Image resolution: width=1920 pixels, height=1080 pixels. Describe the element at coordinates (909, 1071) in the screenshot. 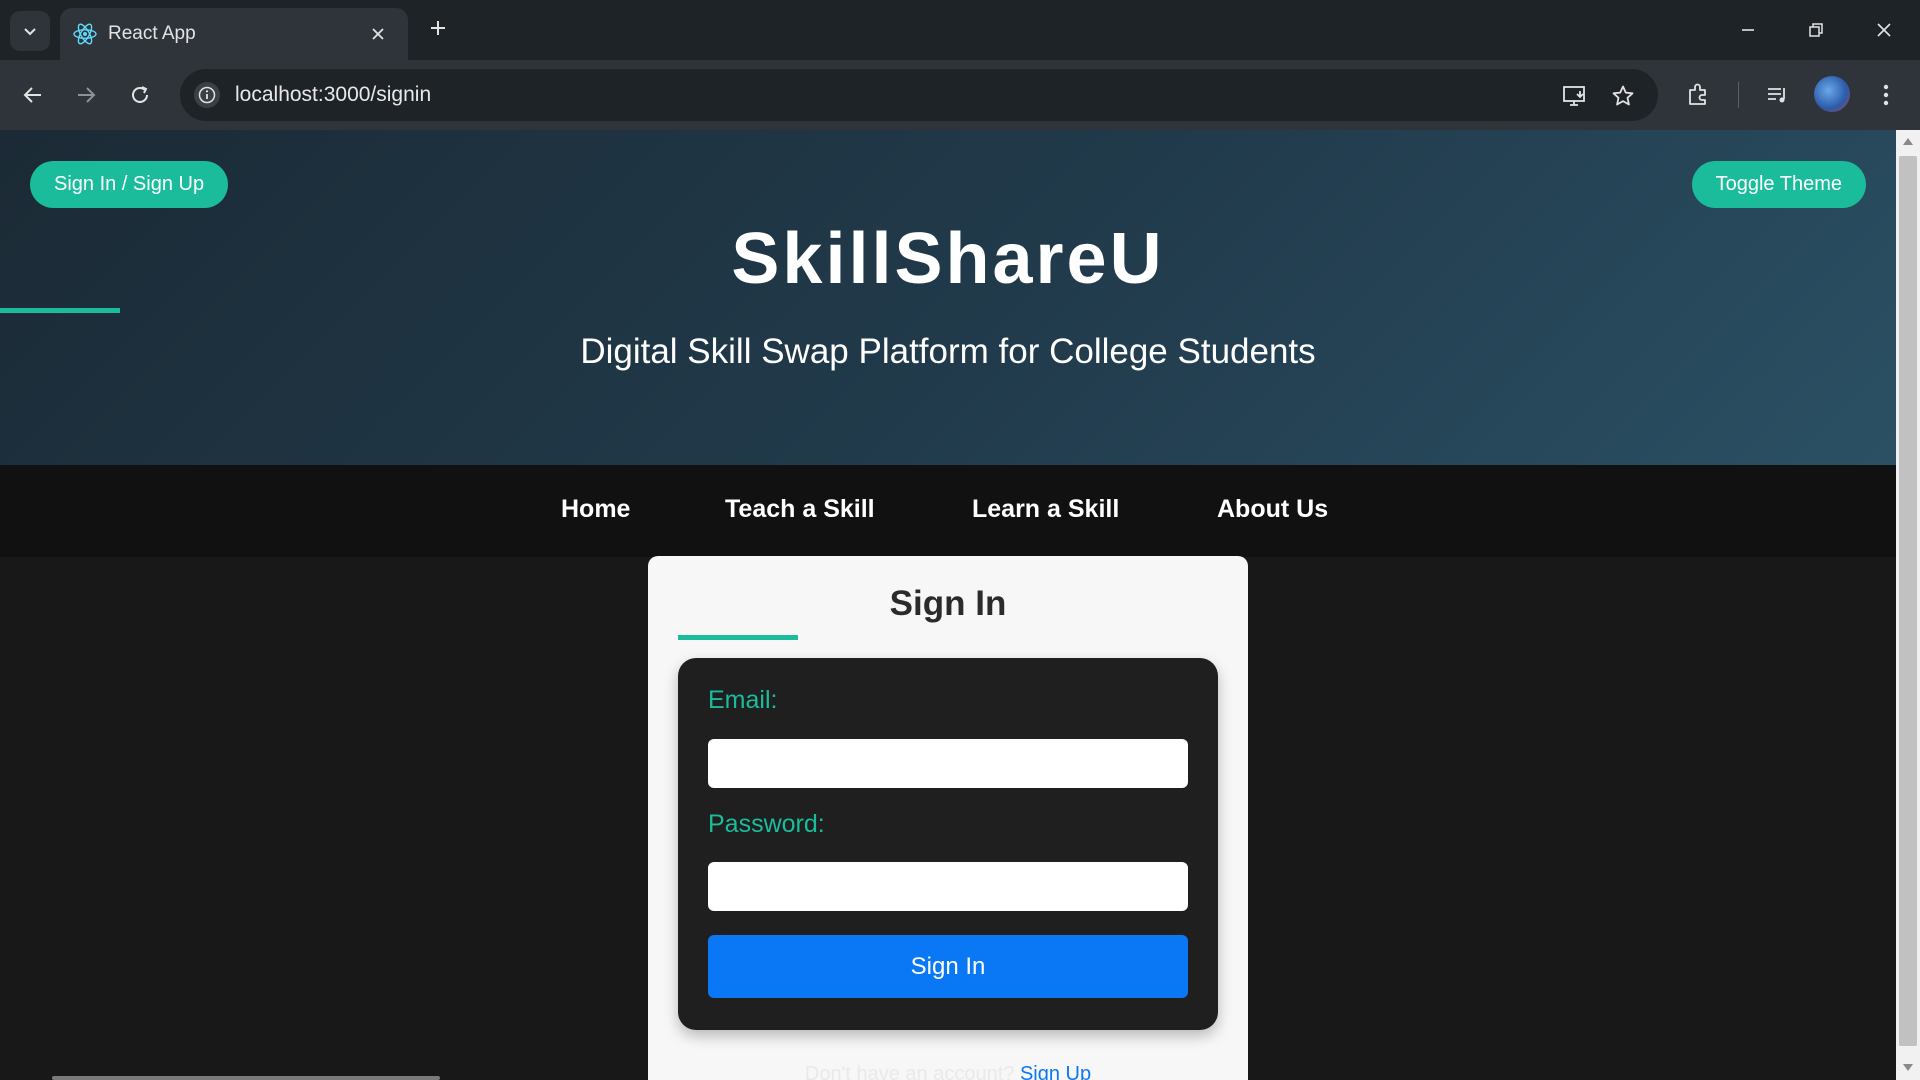

I see `sign-up-prompt: Don't have an account?` at that location.